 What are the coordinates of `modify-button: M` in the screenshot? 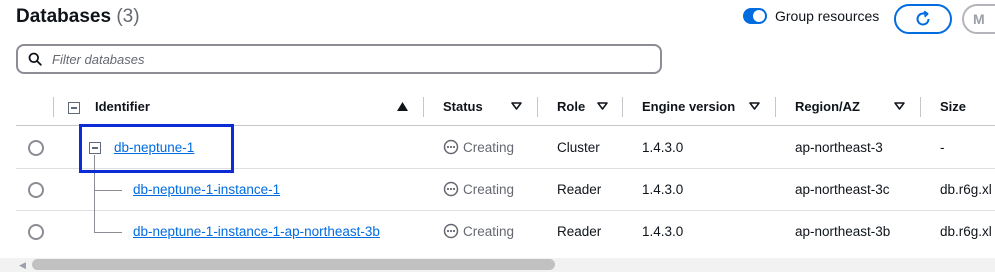 It's located at (978, 19).